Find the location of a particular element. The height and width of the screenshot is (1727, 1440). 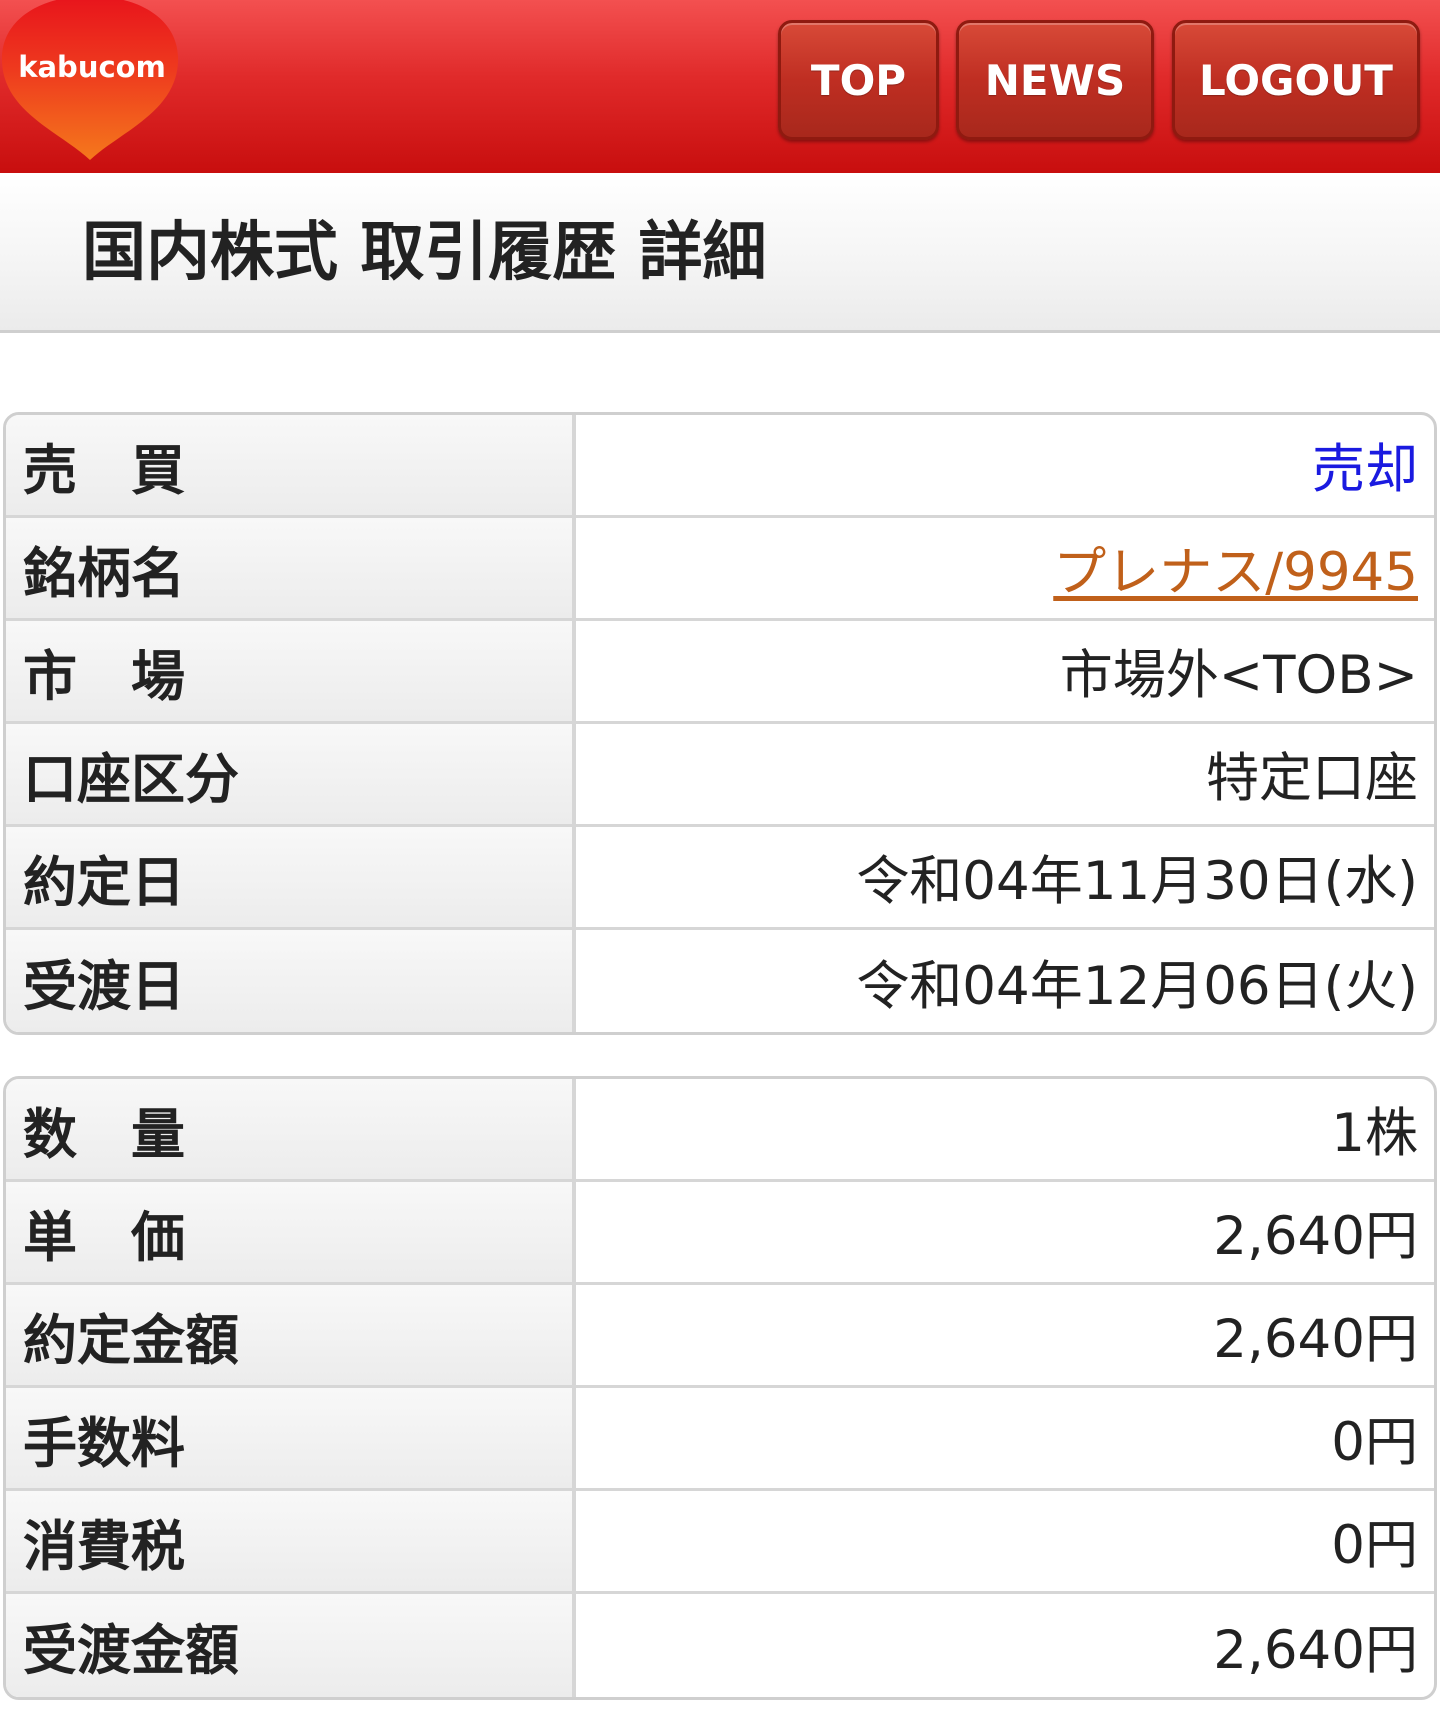

row-value-trade-amount: 2,640円 is located at coordinates (1315, 1339).